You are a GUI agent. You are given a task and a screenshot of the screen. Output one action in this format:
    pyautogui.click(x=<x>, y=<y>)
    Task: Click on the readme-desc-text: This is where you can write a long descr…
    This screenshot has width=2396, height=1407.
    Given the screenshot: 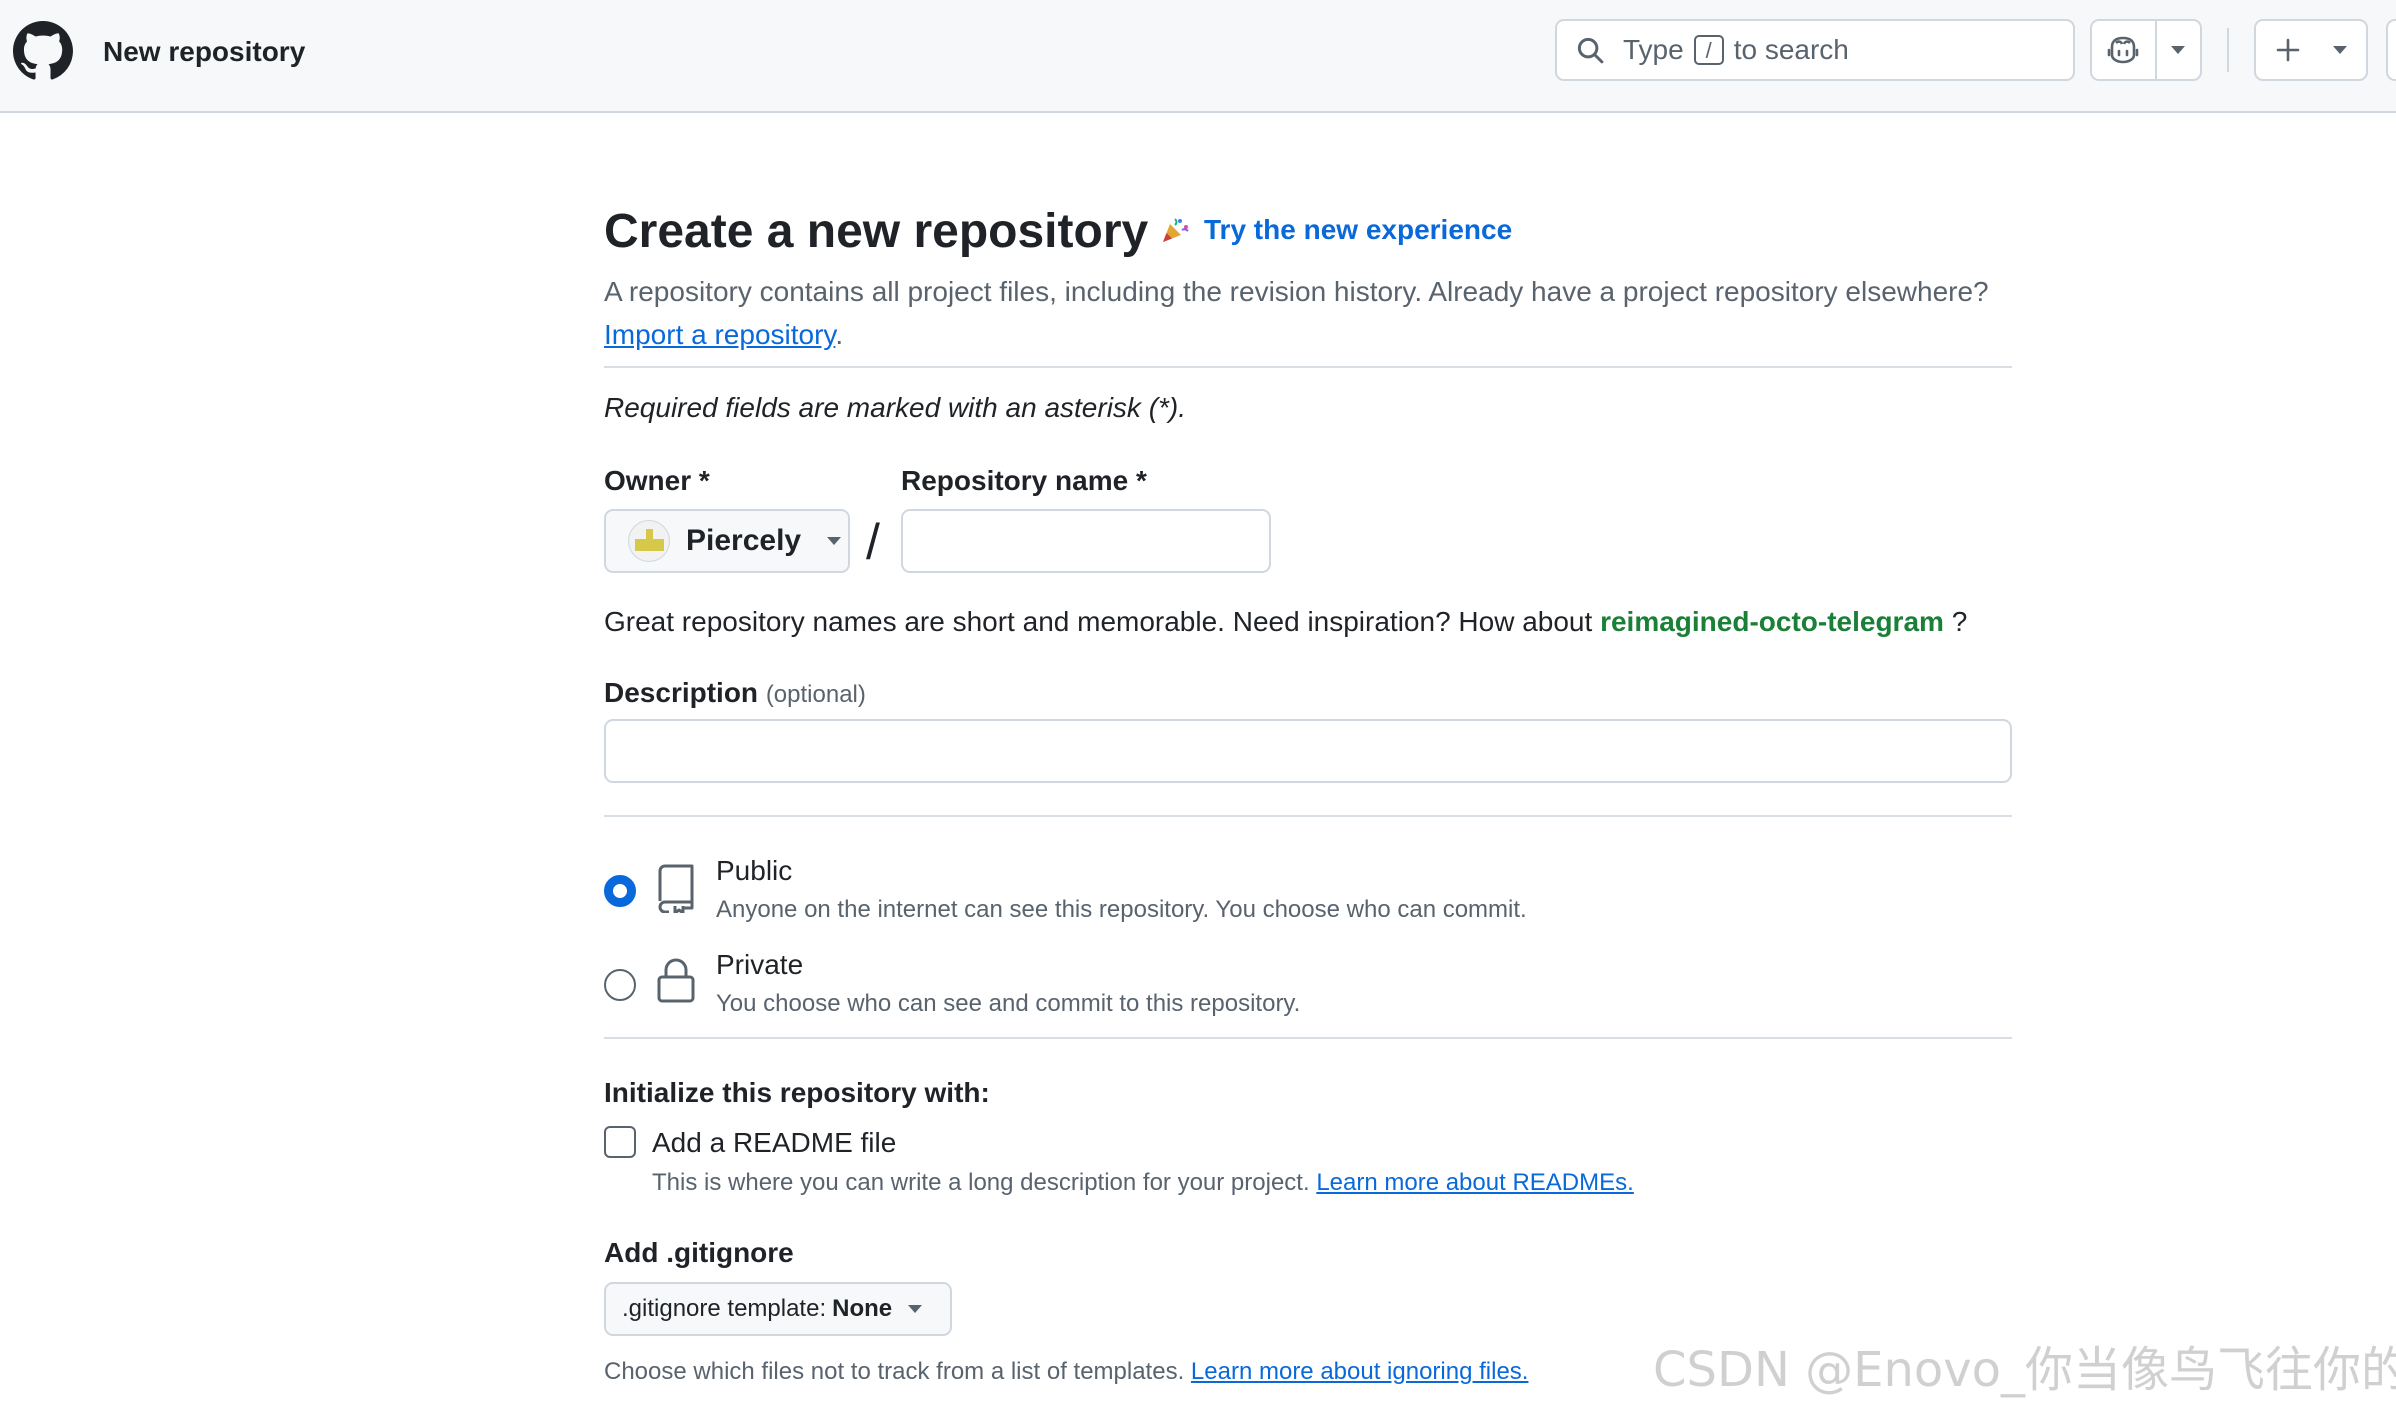 What is the action you would take?
    pyautogui.click(x=981, y=1182)
    